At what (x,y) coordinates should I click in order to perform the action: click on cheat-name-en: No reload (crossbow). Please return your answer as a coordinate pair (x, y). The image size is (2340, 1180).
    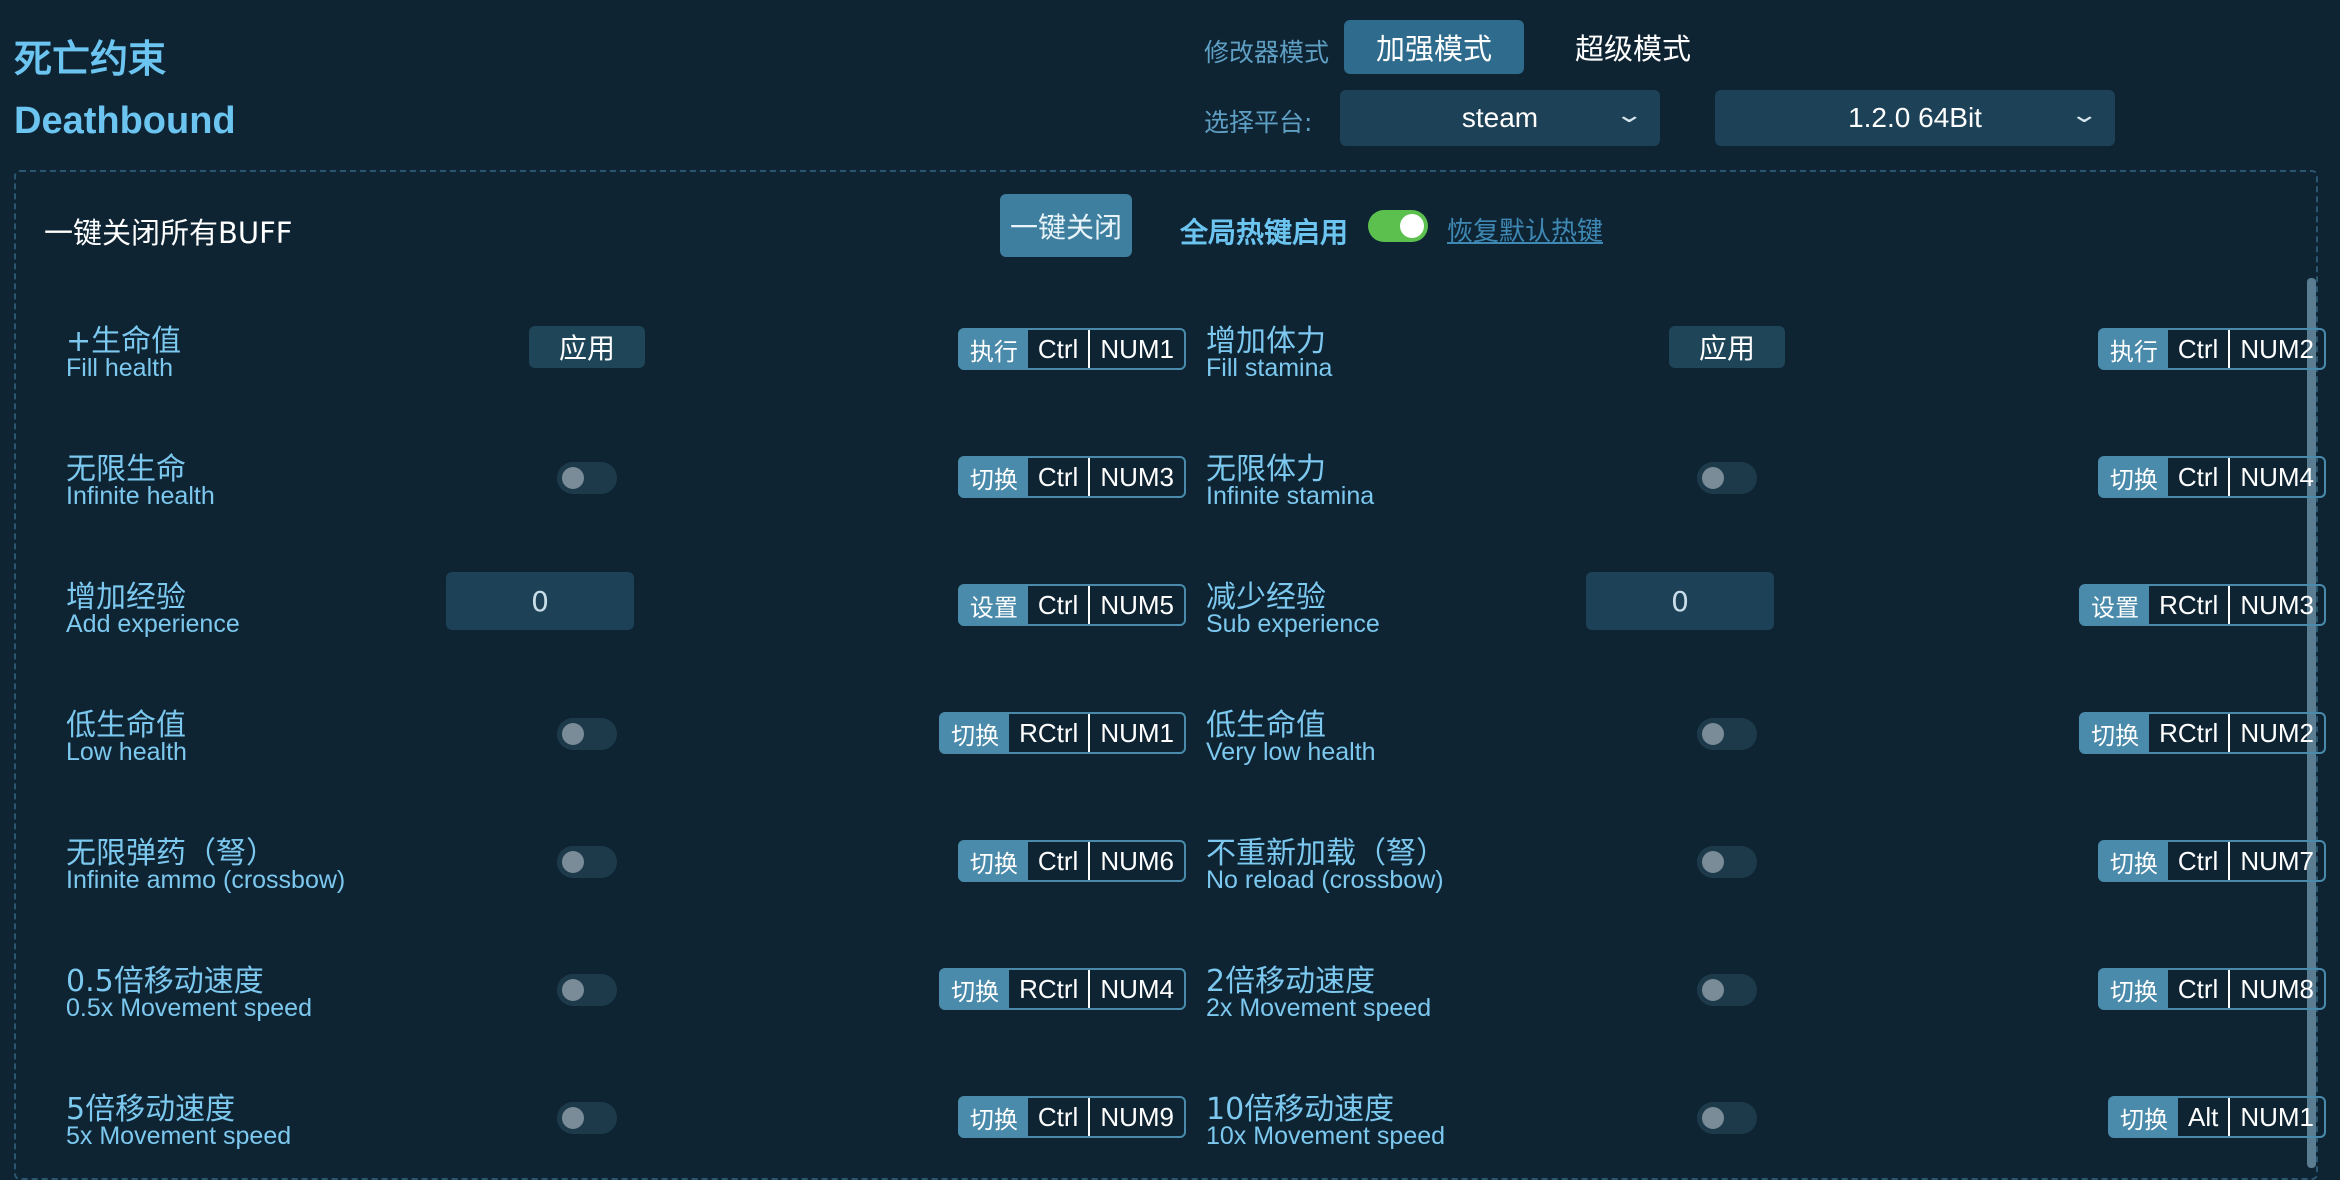
    Looking at the image, I should click on (1325, 880).